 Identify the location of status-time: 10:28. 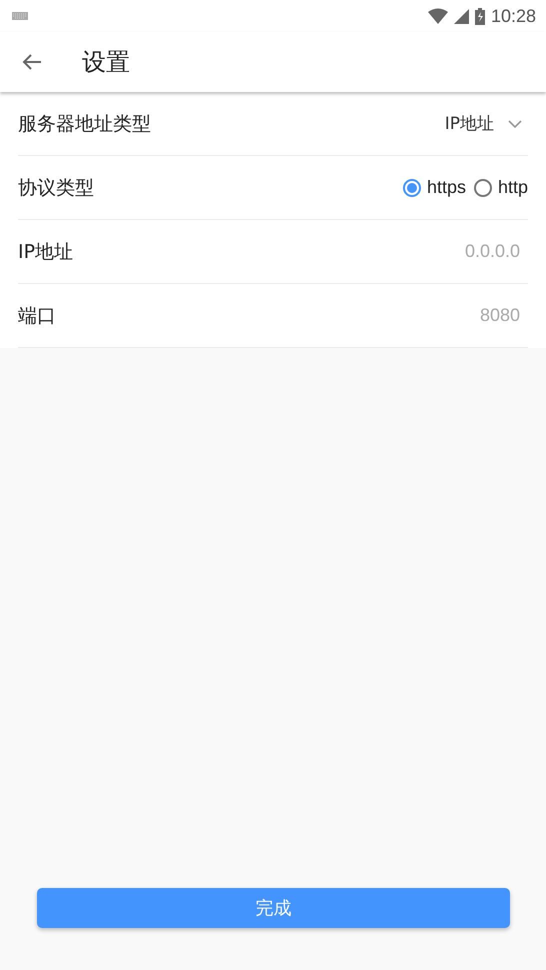
(513, 16).